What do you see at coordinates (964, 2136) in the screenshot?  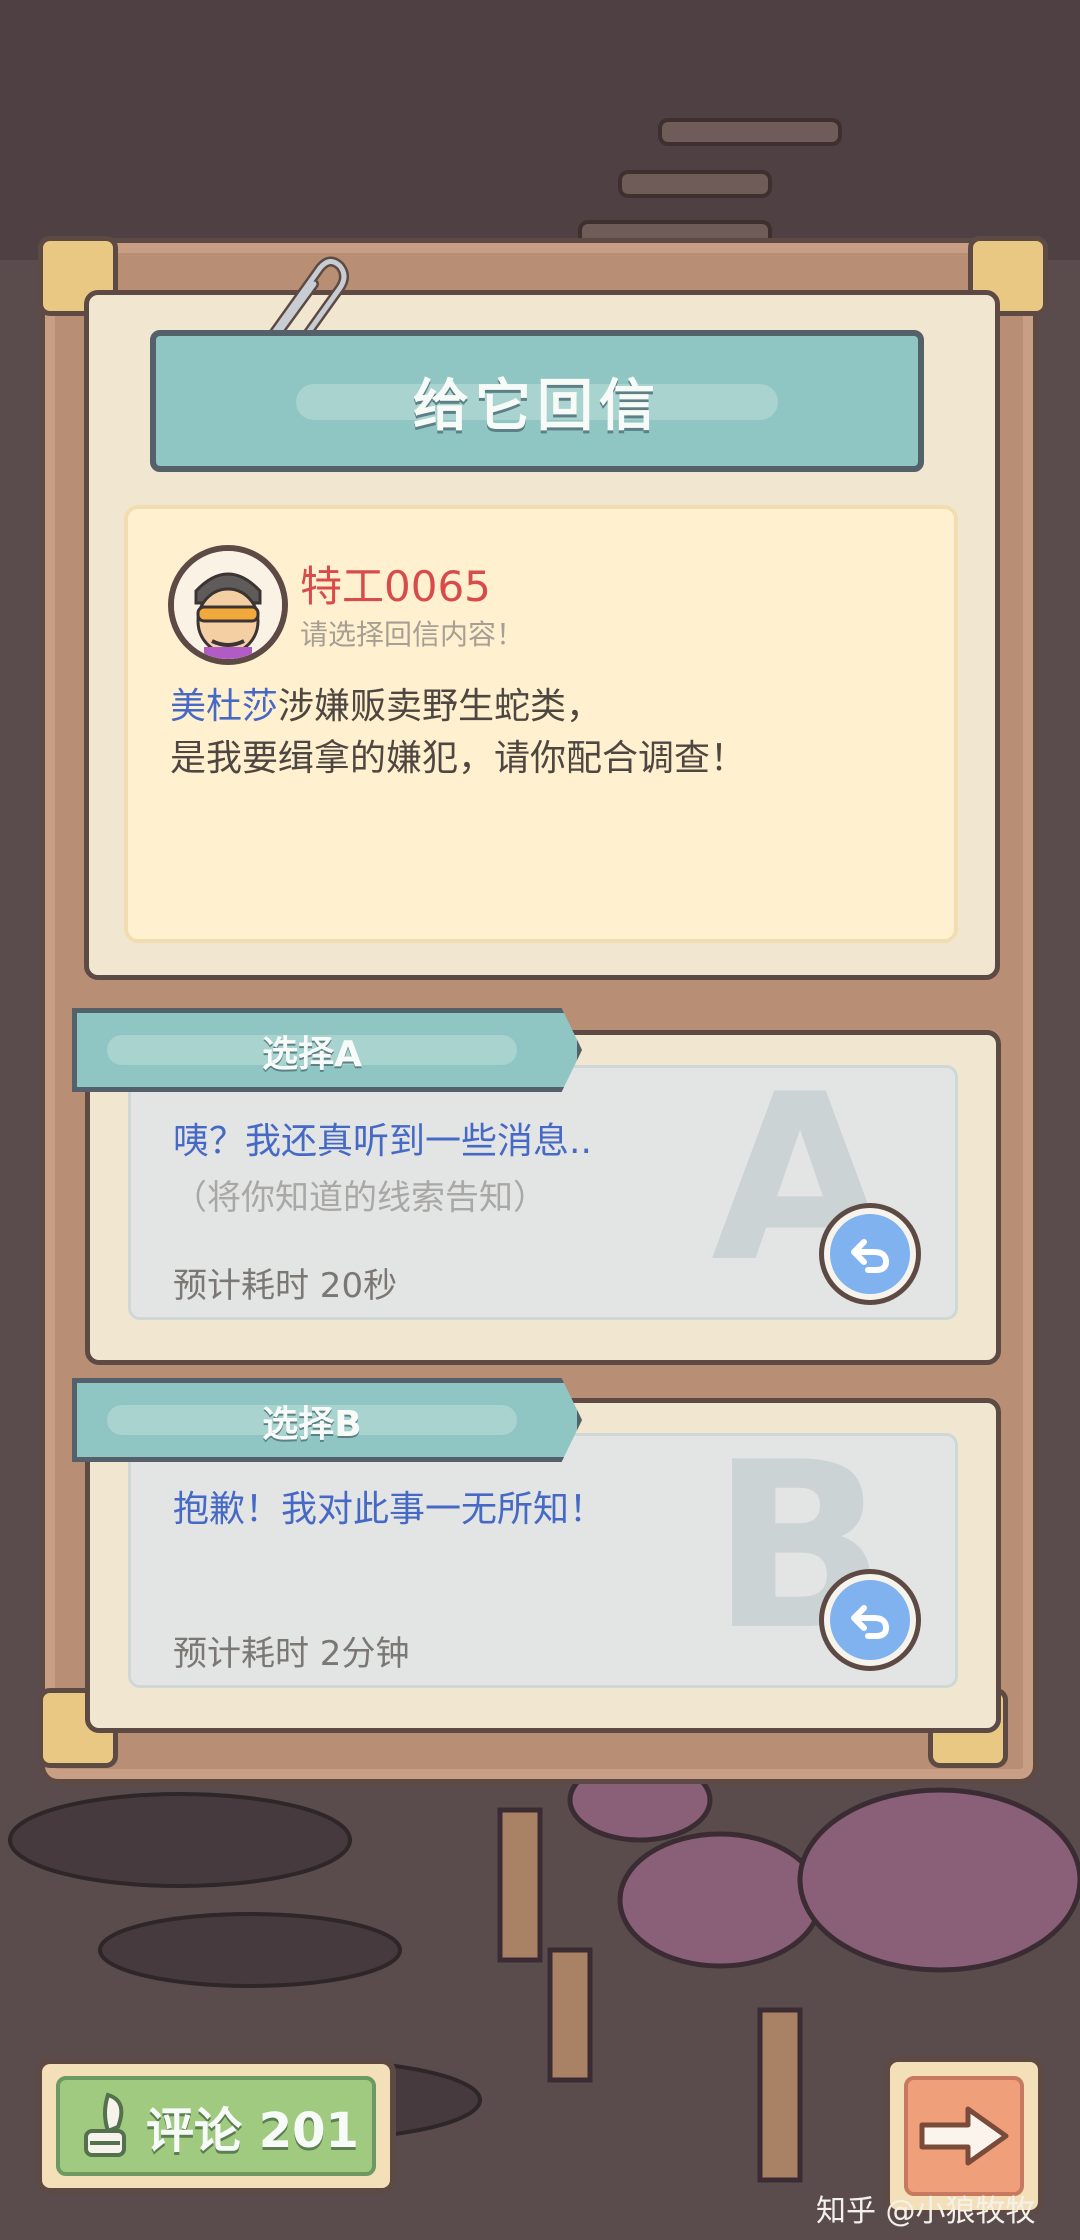 I see `arrow-right-icon` at bounding box center [964, 2136].